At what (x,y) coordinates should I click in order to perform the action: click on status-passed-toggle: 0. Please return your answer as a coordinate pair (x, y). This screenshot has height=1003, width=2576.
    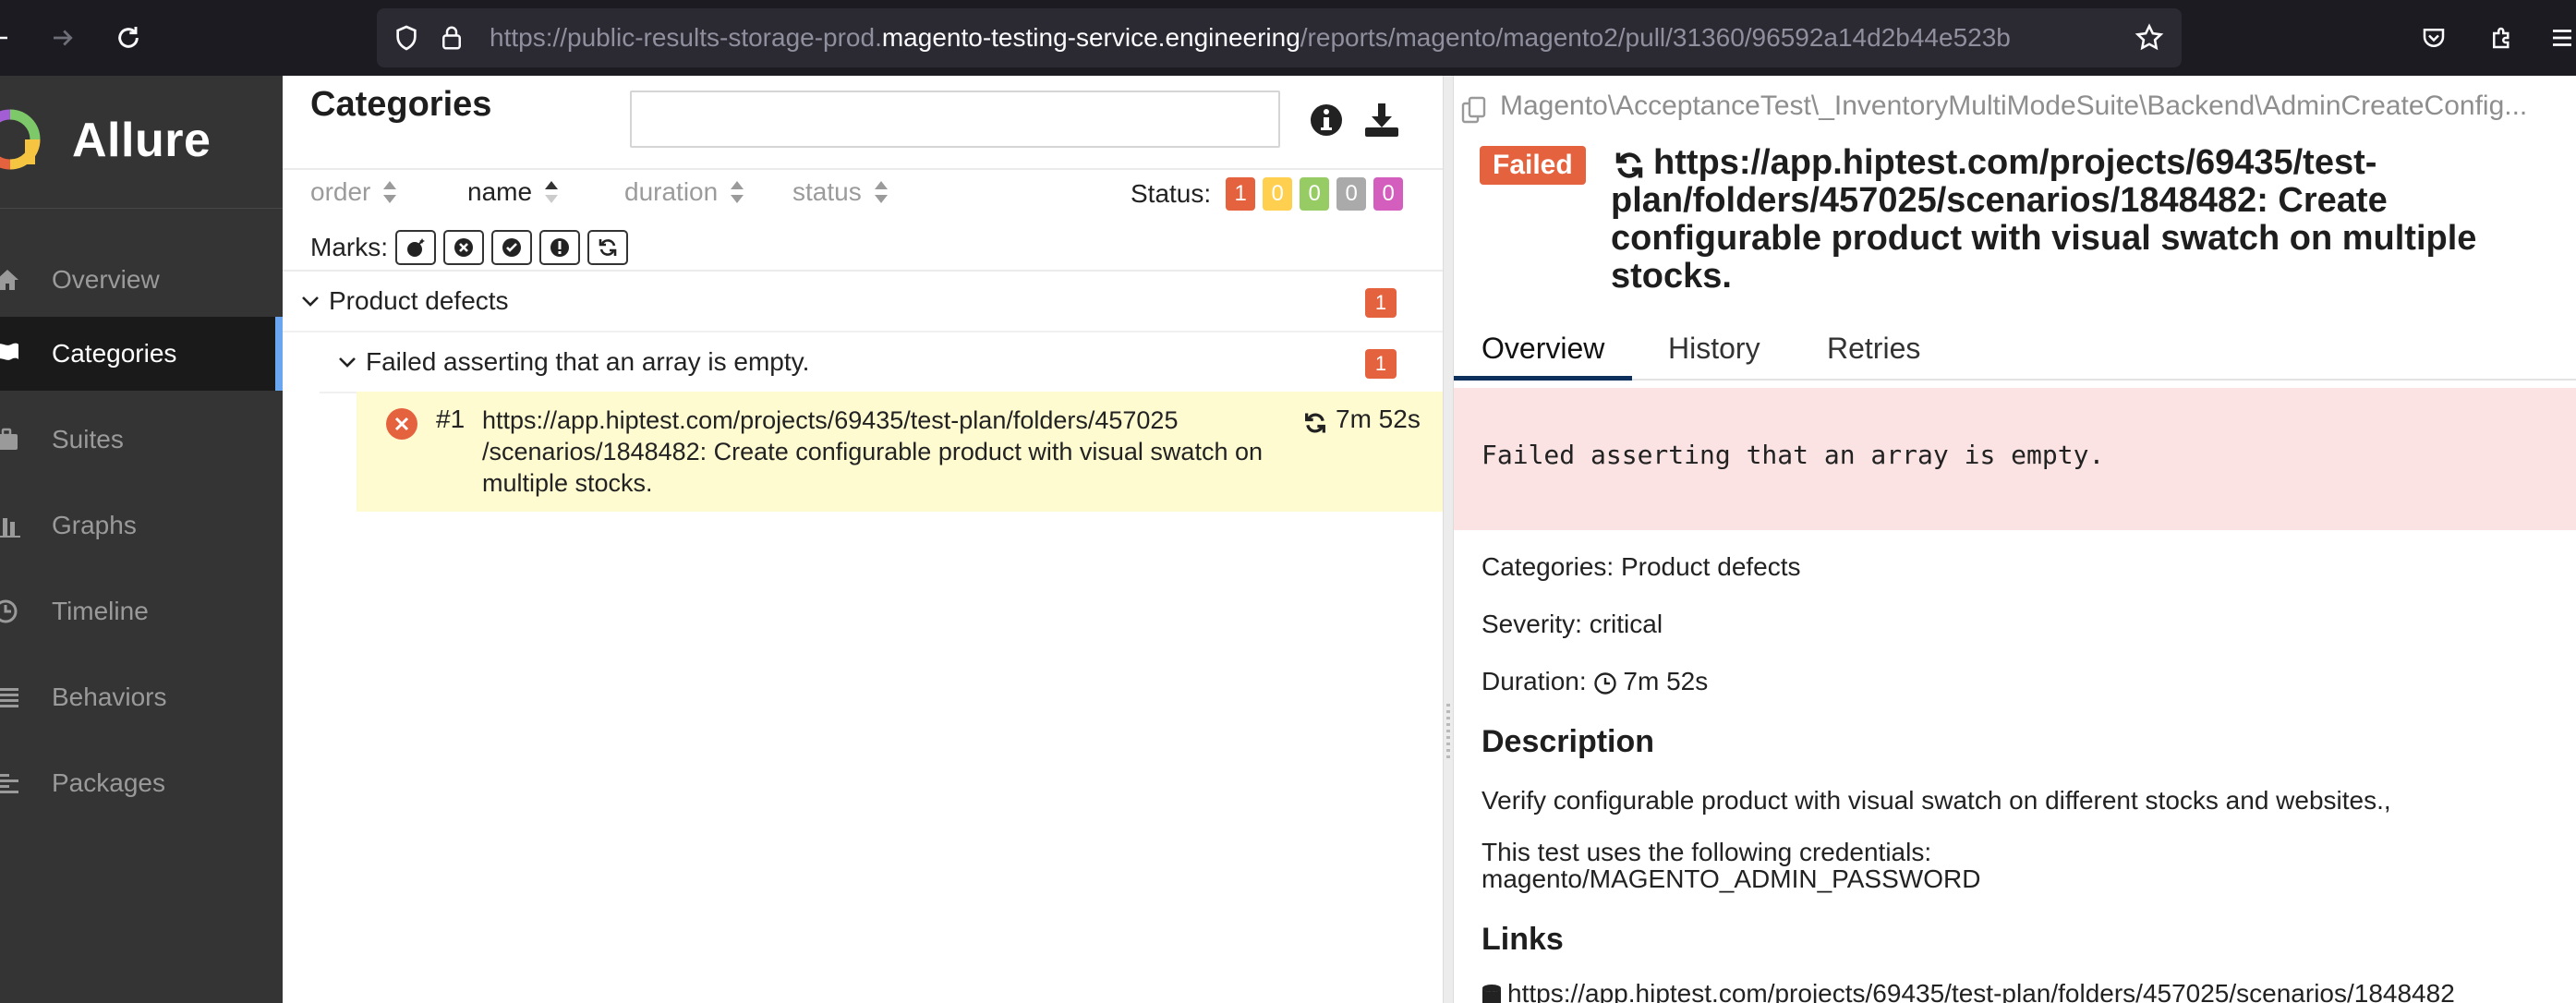
    Looking at the image, I should click on (1315, 194).